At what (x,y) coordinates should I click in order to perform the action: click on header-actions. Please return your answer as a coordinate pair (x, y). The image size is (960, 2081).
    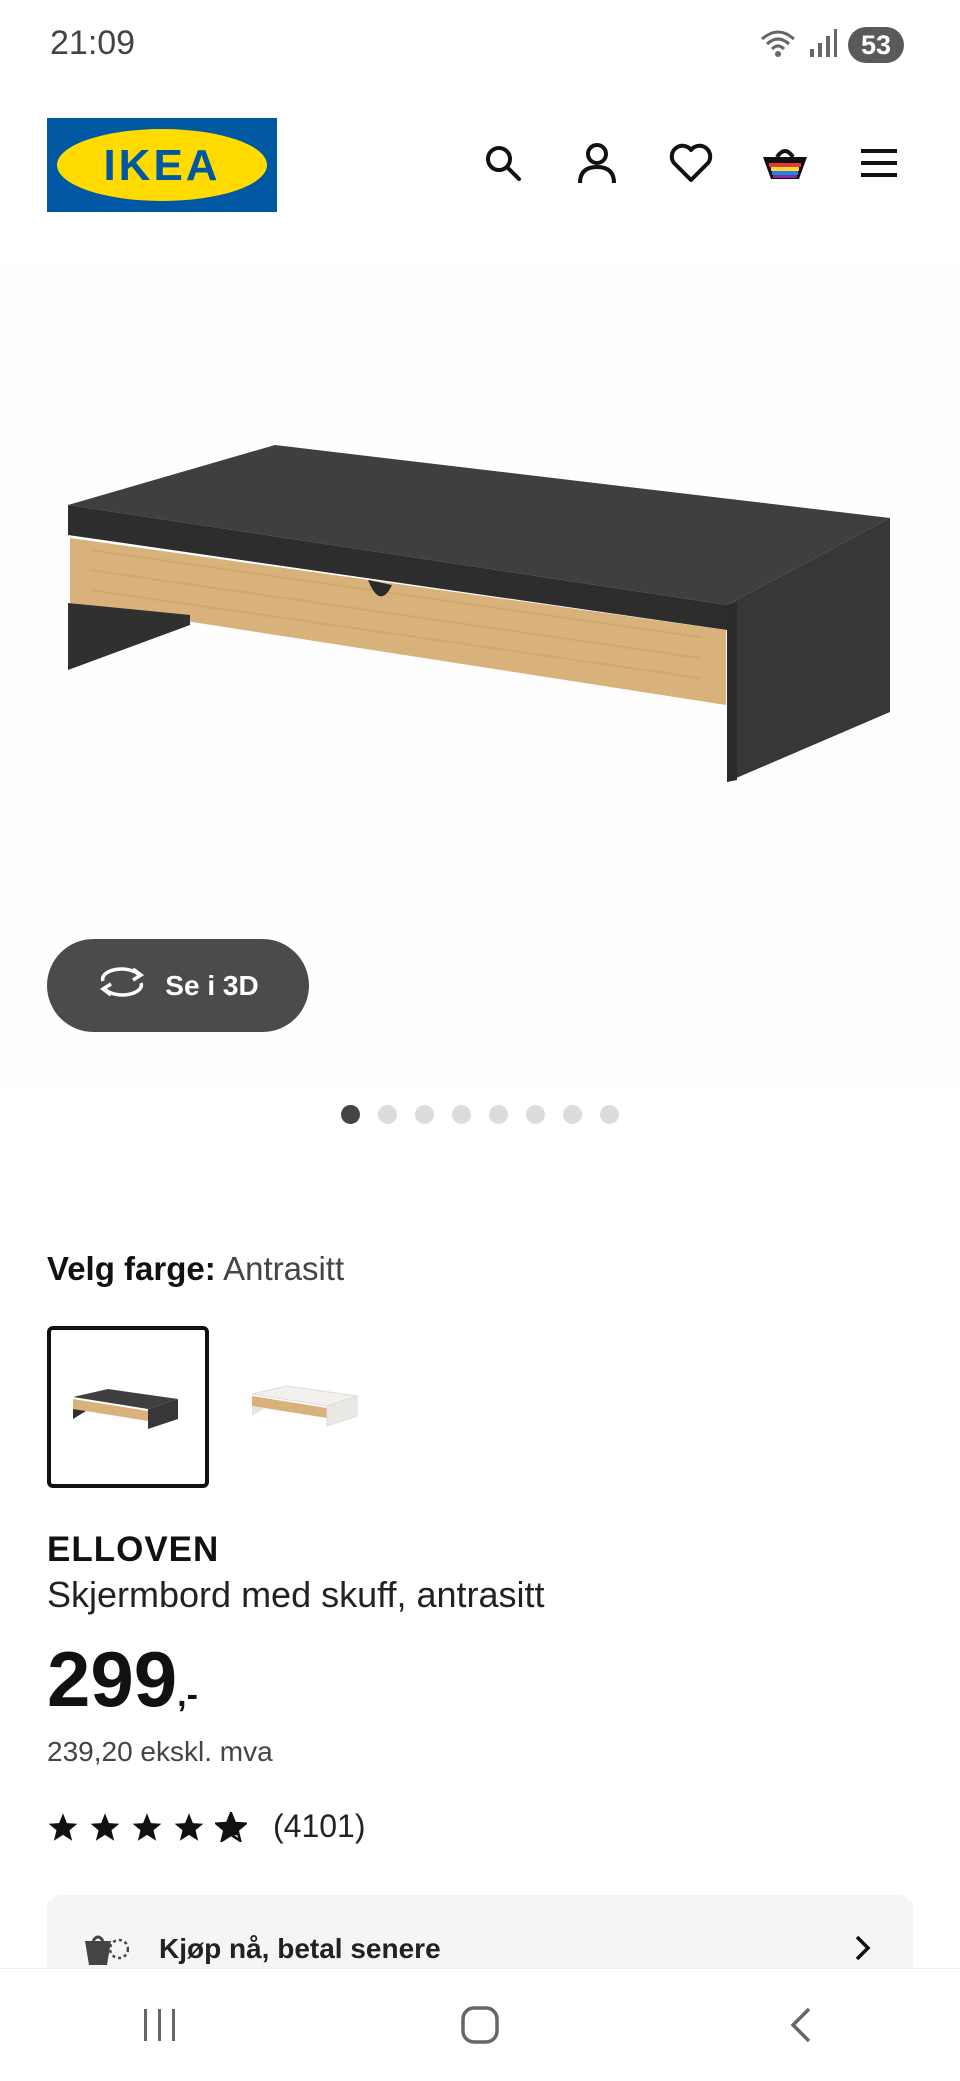
    Looking at the image, I should click on (691, 163).